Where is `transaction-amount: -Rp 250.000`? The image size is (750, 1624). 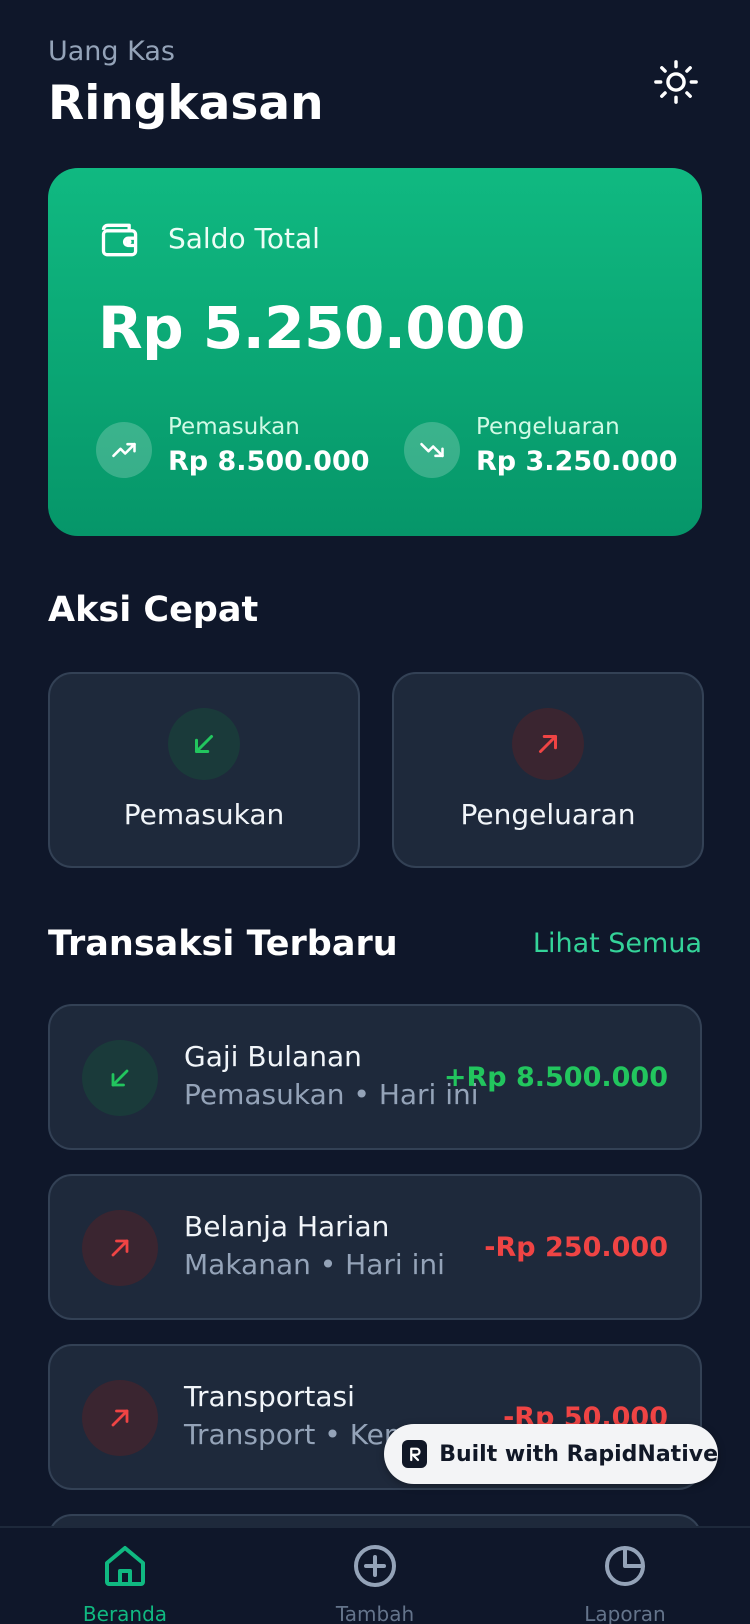 transaction-amount: -Rp 250.000 is located at coordinates (576, 1247).